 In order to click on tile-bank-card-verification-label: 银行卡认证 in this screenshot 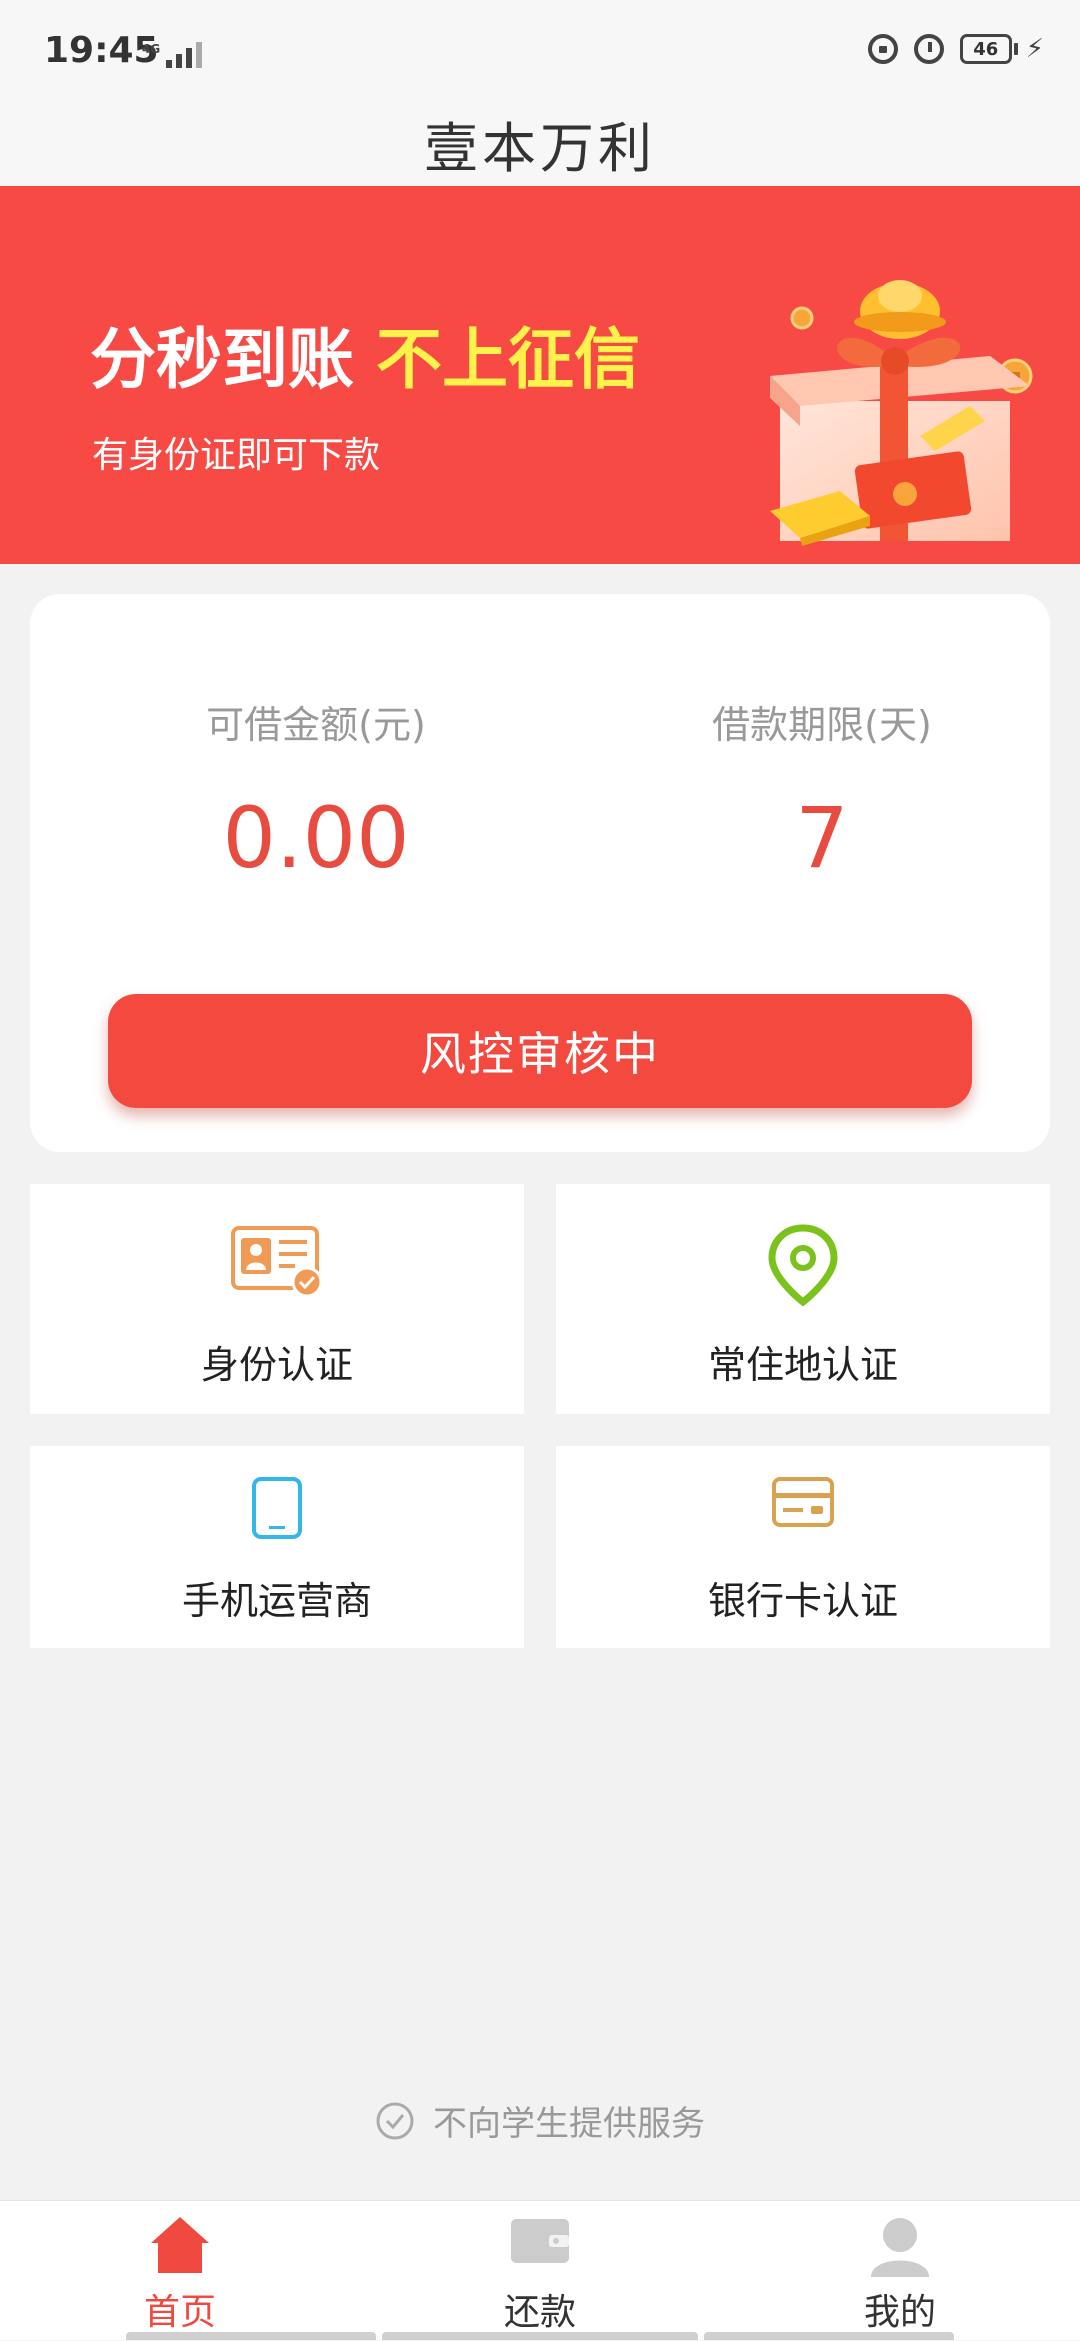, I will do `click(802, 1601)`.